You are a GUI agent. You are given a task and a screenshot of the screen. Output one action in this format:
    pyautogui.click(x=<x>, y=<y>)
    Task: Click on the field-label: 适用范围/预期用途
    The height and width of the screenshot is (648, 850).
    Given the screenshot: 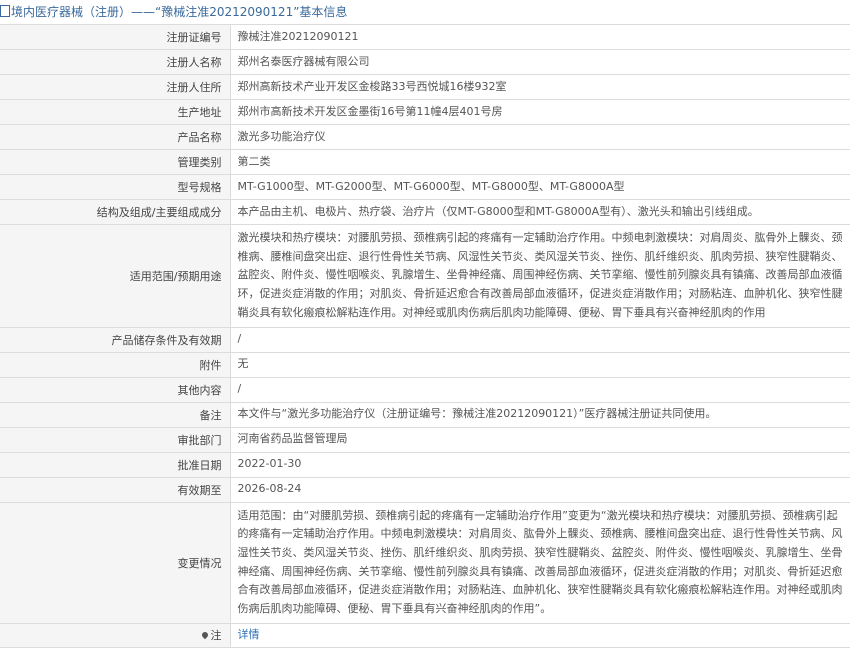 What is the action you would take?
    pyautogui.click(x=175, y=276)
    